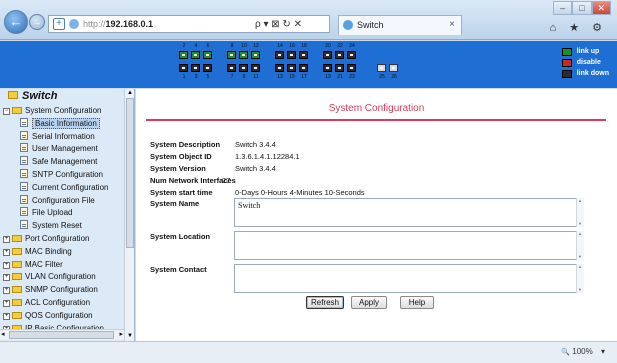 The image size is (617, 363). What do you see at coordinates (57, 200) in the screenshot?
I see `tree-page-item: Configuration File` at bounding box center [57, 200].